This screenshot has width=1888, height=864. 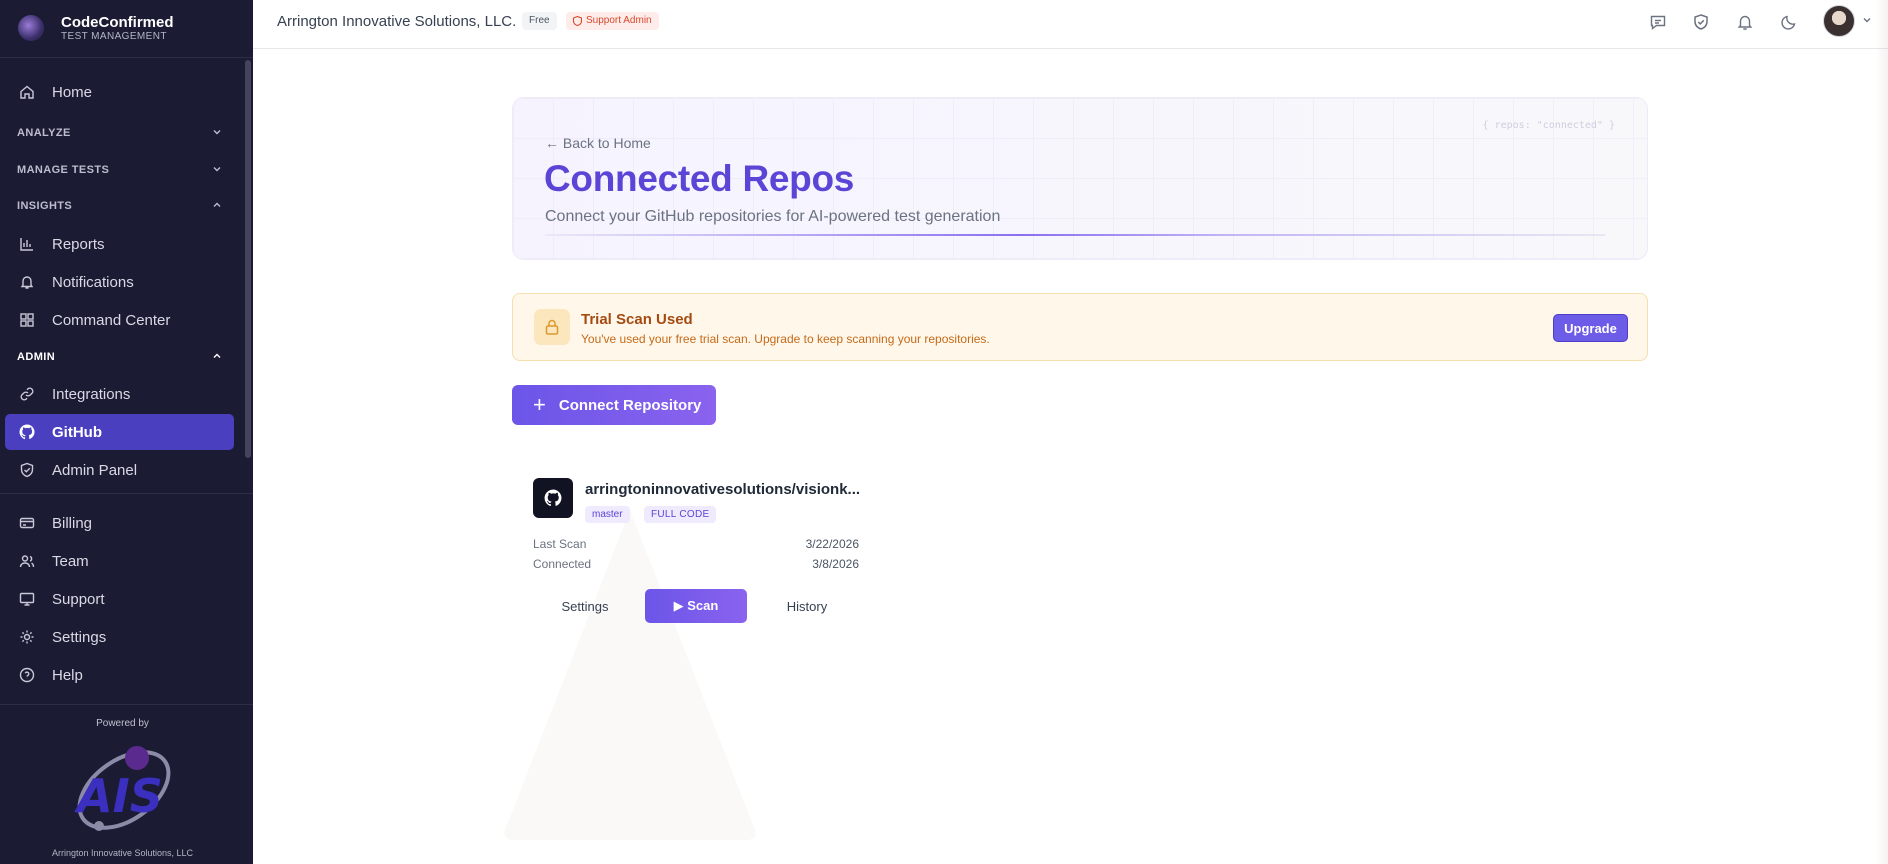 I want to click on back-to-home-link: ← Back to Home, so click(x=598, y=143).